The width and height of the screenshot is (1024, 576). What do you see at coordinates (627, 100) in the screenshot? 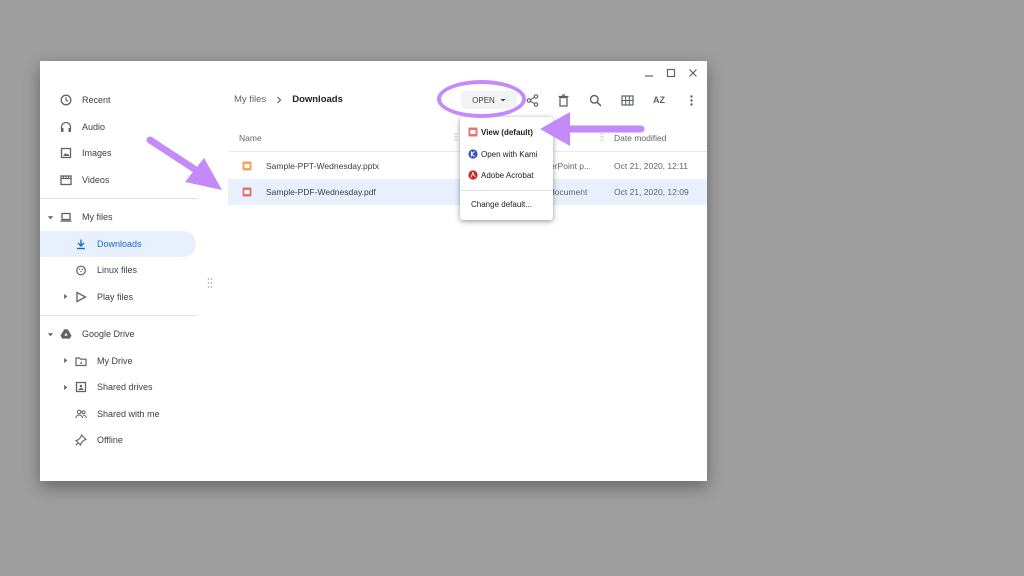
I see `grid-view-icon` at bounding box center [627, 100].